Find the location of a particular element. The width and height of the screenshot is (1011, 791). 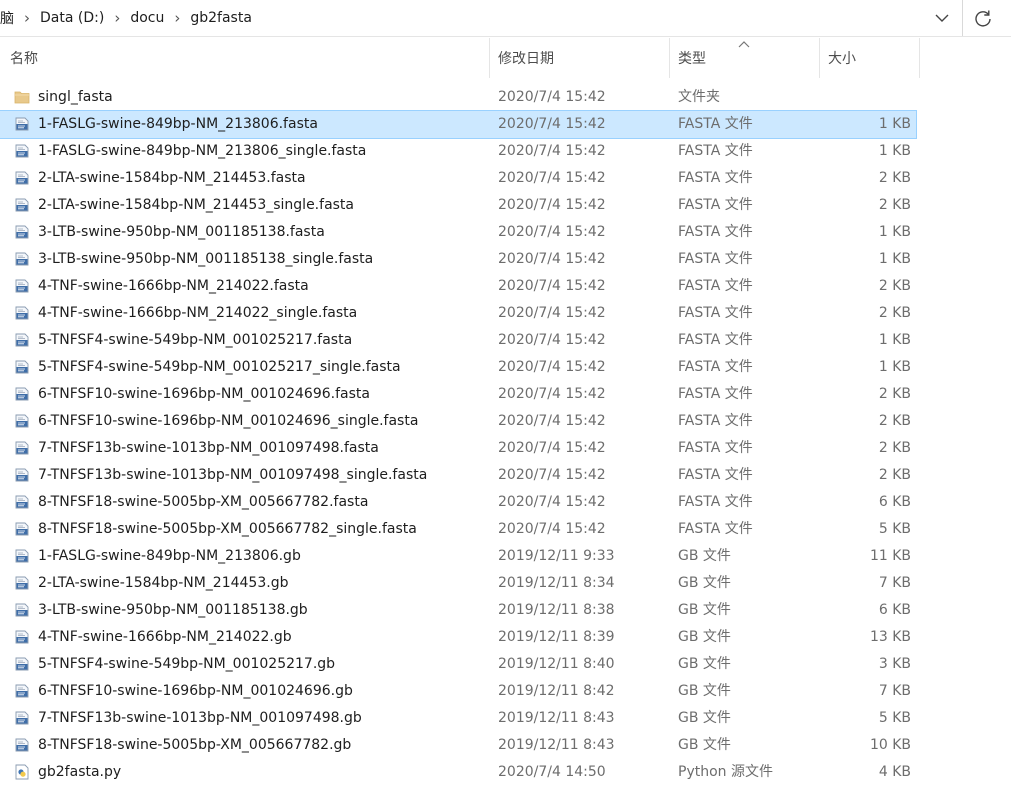

file-date: 2019/12/11 8:39 is located at coordinates (556, 637).